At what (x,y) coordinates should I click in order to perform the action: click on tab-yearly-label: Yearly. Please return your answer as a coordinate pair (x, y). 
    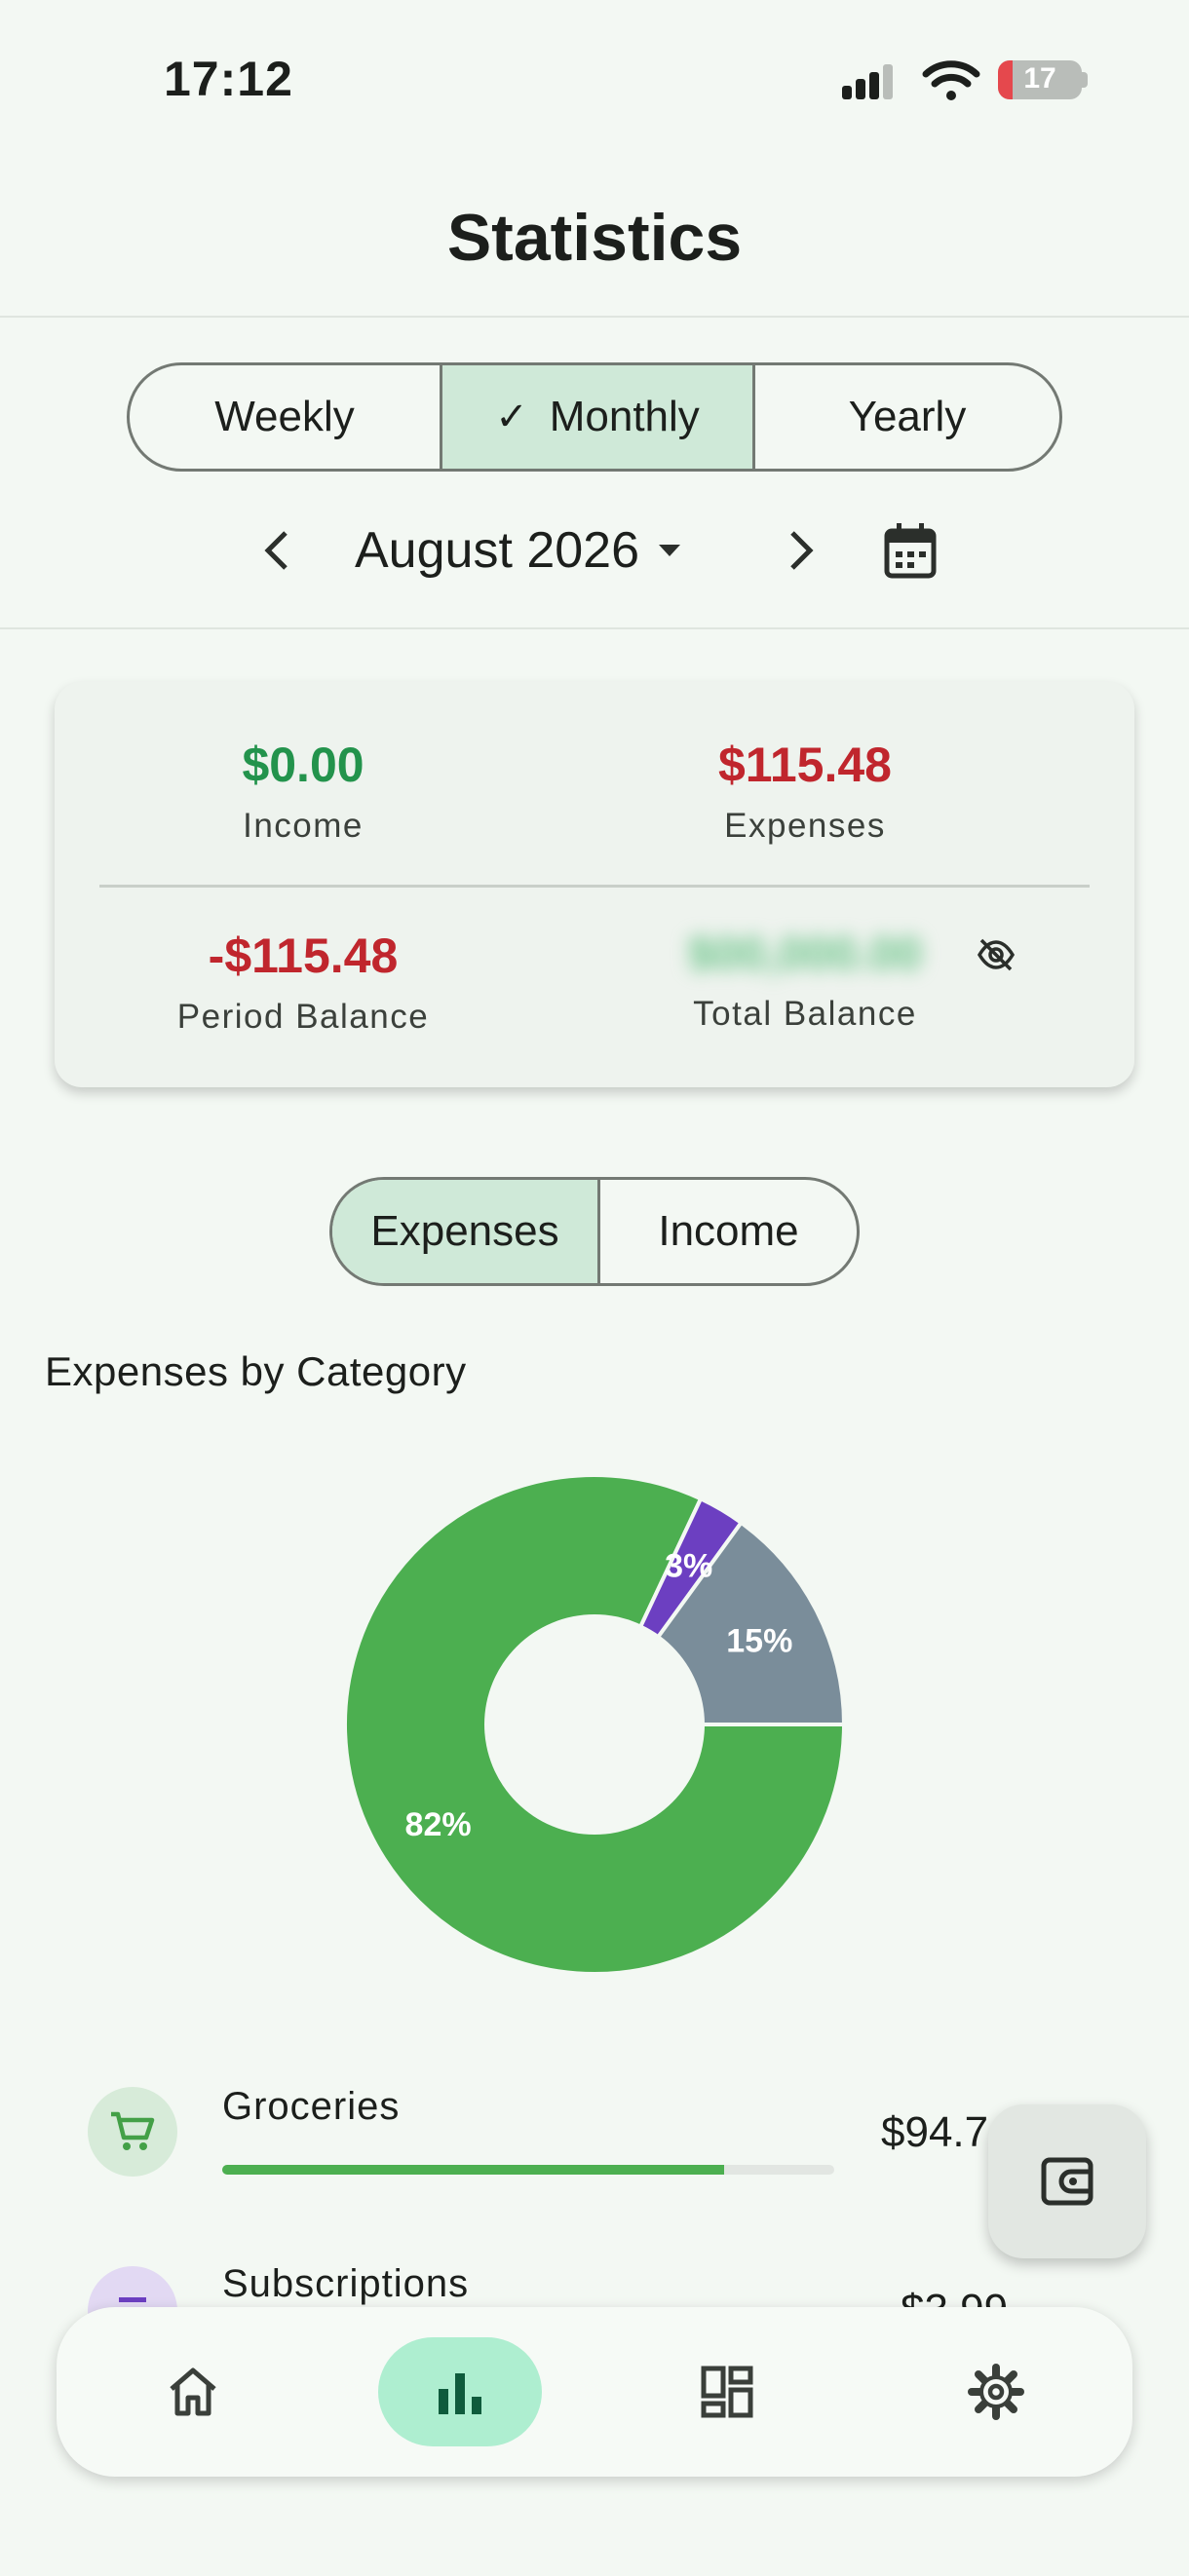
    Looking at the image, I should click on (907, 416).